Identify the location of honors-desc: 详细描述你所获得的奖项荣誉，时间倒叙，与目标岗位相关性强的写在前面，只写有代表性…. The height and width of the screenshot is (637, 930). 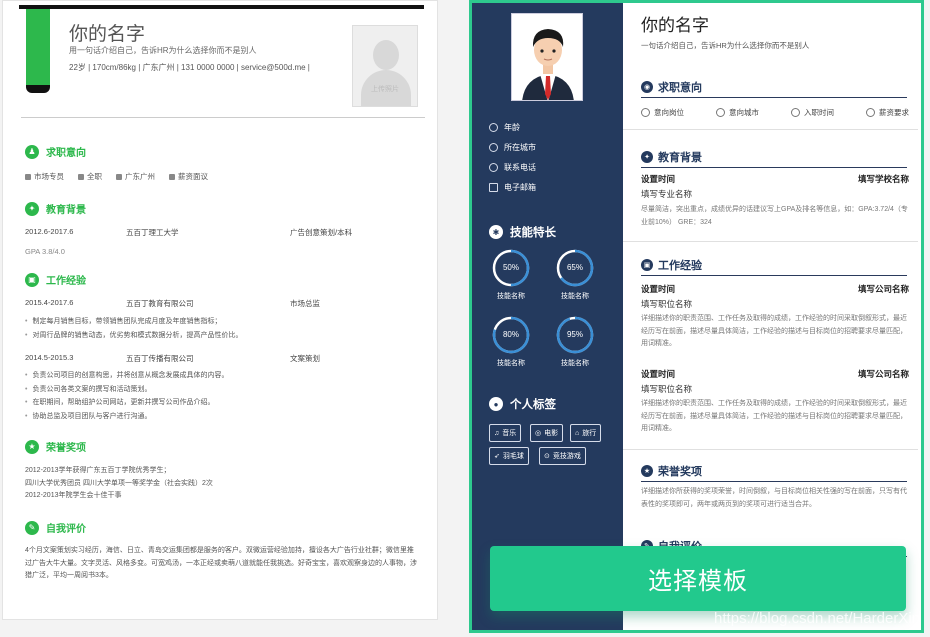
(774, 498).